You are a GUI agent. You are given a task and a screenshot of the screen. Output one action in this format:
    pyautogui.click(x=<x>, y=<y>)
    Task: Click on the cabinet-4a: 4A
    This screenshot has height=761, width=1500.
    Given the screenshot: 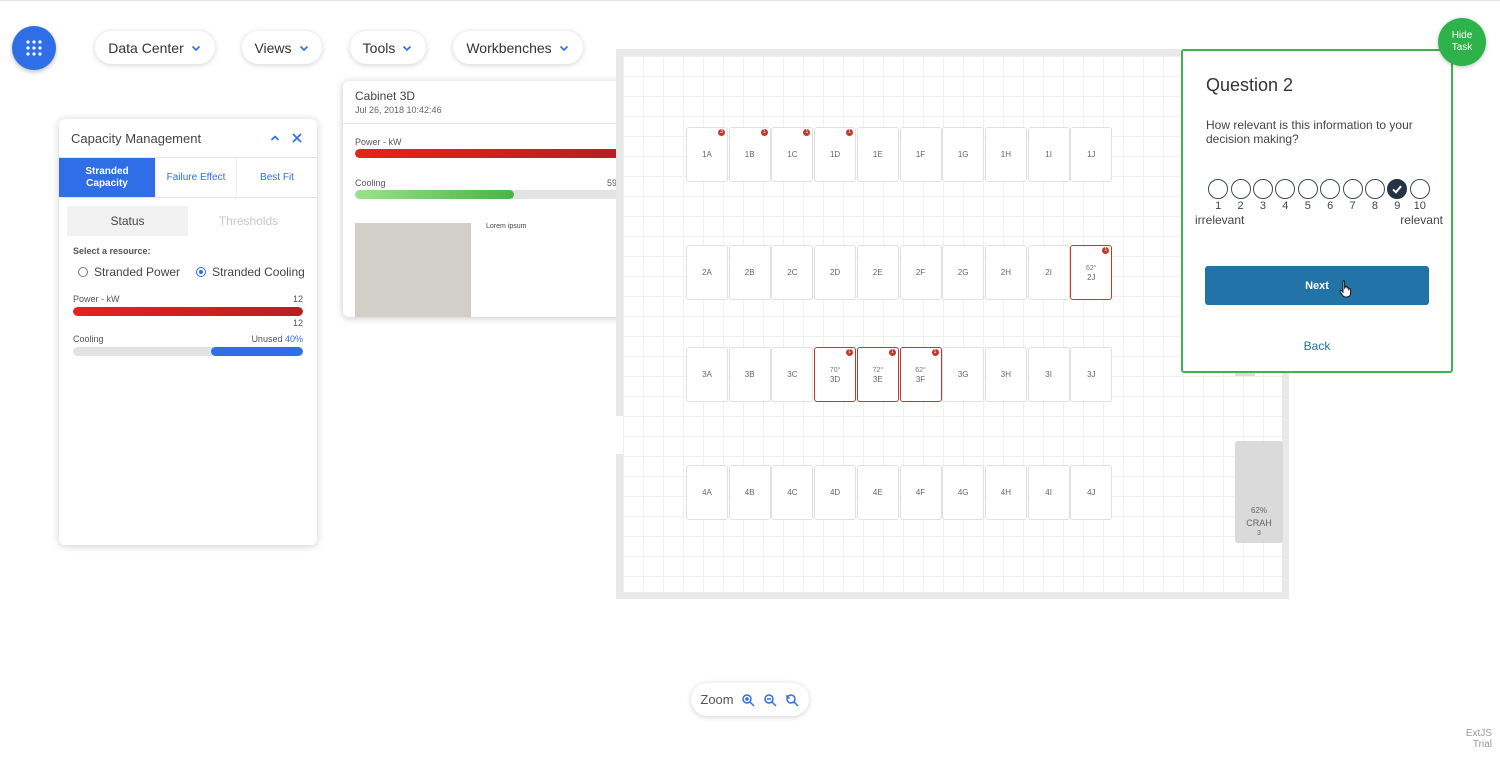 What is the action you would take?
    pyautogui.click(x=707, y=492)
    